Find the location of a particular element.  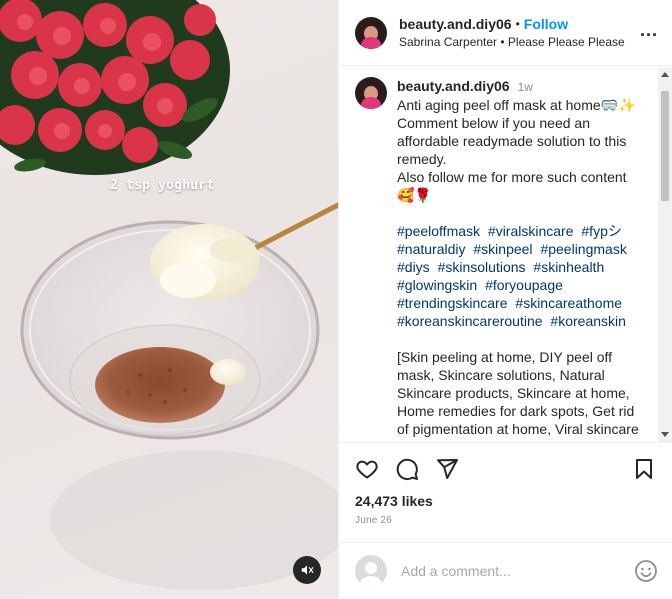

caption-time: 1w is located at coordinates (525, 87).